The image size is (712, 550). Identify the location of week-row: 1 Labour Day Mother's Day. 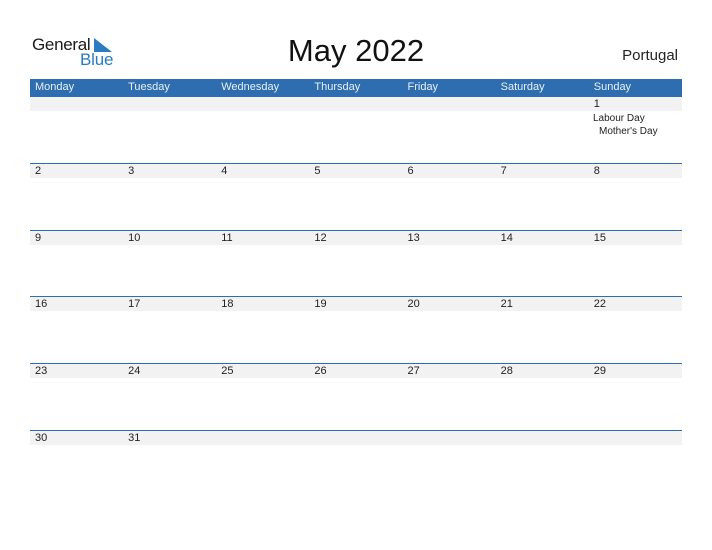
(356, 129).